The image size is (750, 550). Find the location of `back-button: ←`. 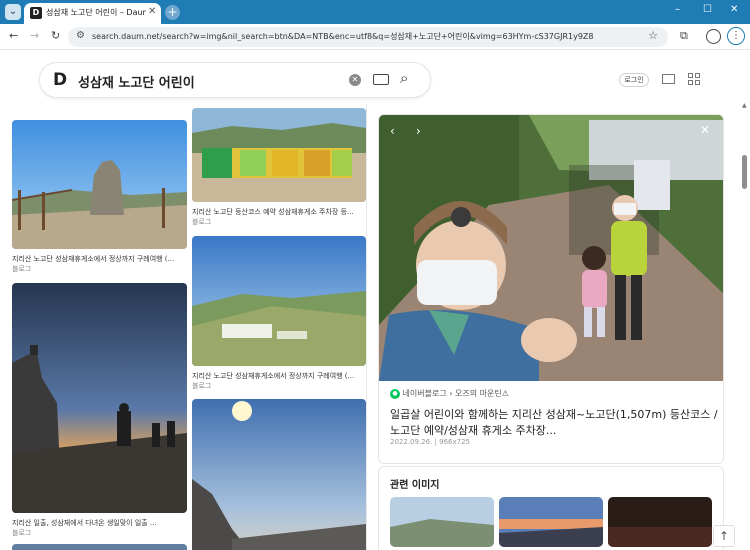

back-button: ← is located at coordinates (13, 35).